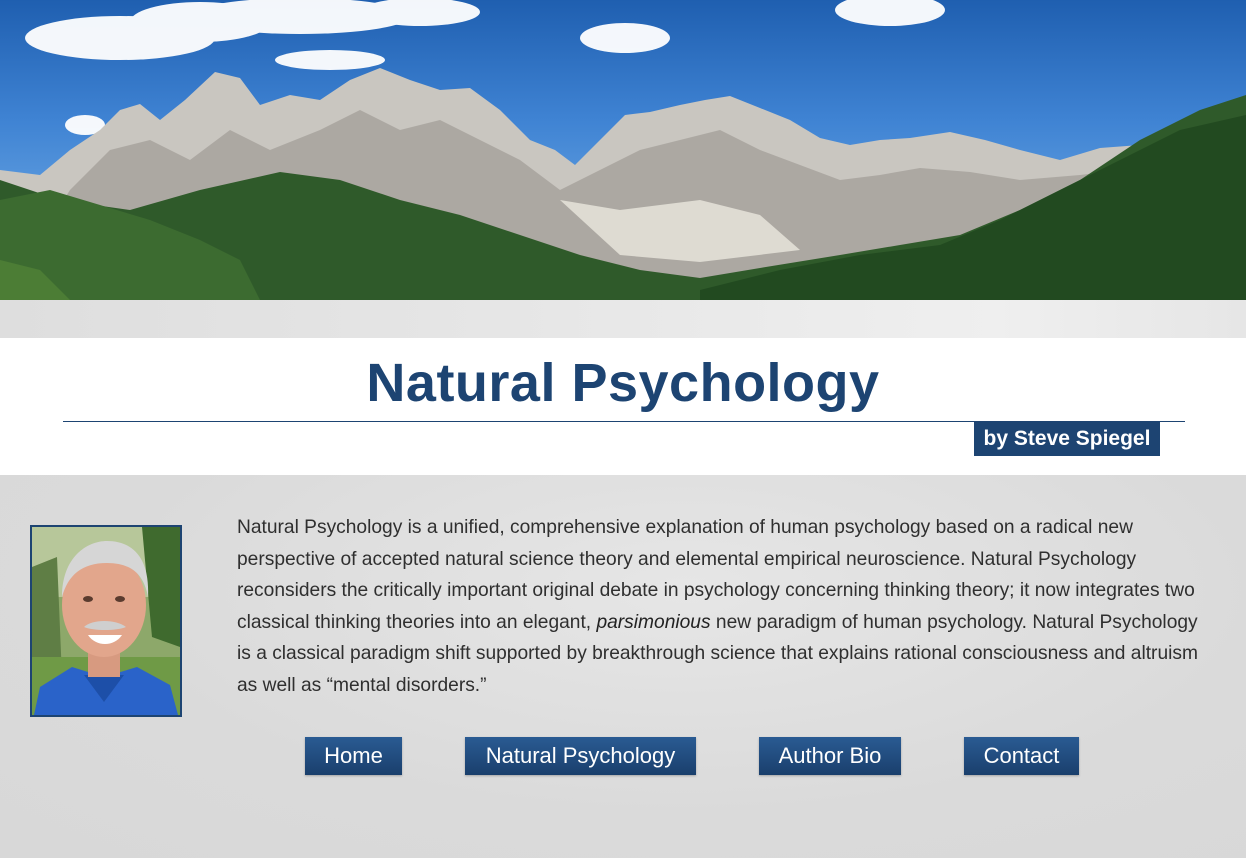 This screenshot has width=1246, height=858. I want to click on author-portrait-image, so click(106, 621).